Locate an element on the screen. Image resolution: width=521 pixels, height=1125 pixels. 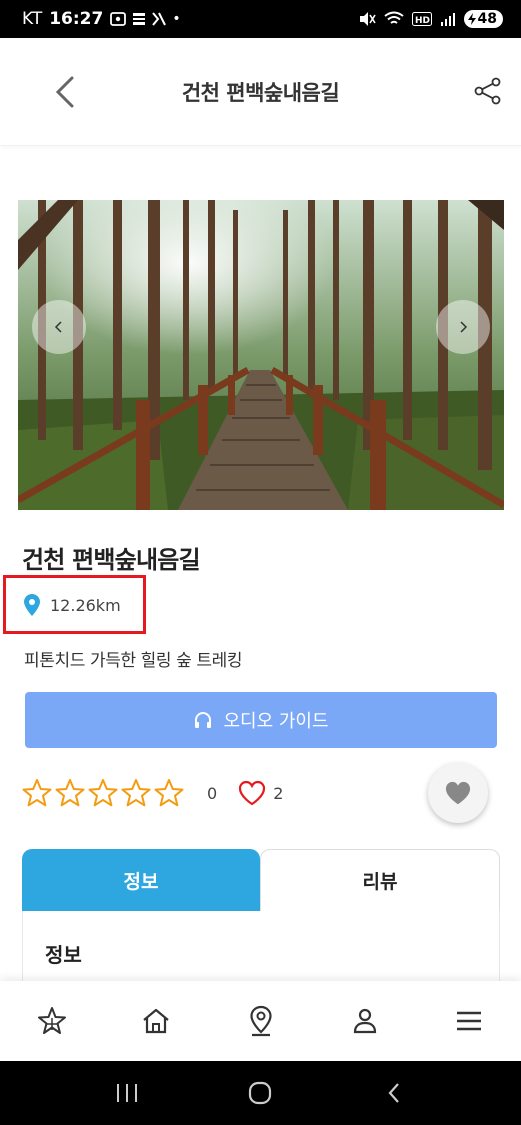
page-title: 건천 편백숲내음길 is located at coordinates (260, 92).